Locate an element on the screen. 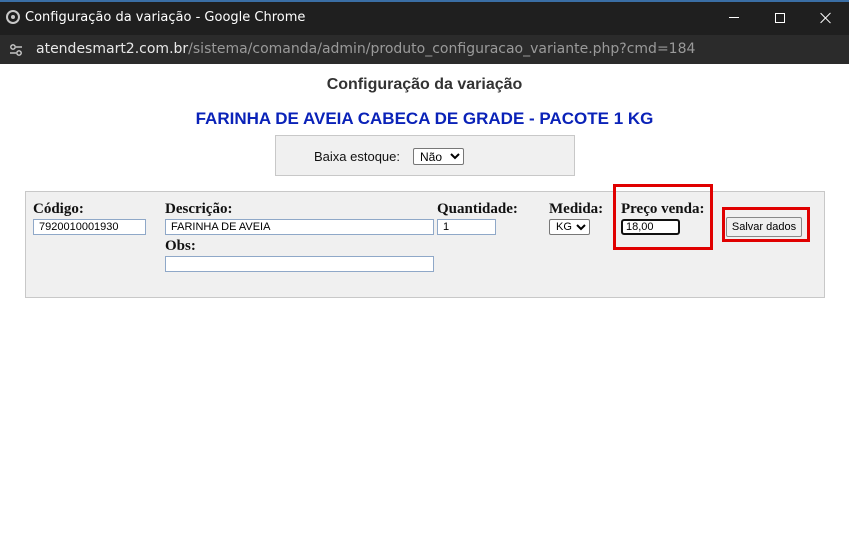 The width and height of the screenshot is (849, 547). save-highlight-box is located at coordinates (766, 224).